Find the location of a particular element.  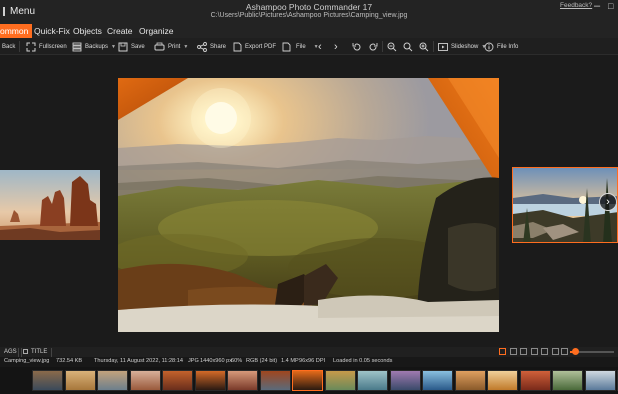

previous-button: ‹ is located at coordinates (320, 46).